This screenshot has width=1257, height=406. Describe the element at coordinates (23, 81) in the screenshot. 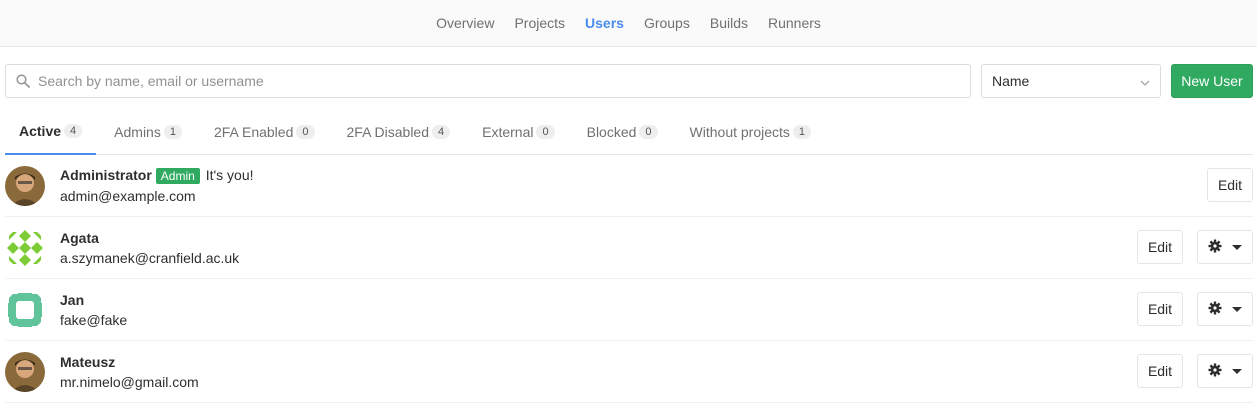

I see `search-icon` at that location.